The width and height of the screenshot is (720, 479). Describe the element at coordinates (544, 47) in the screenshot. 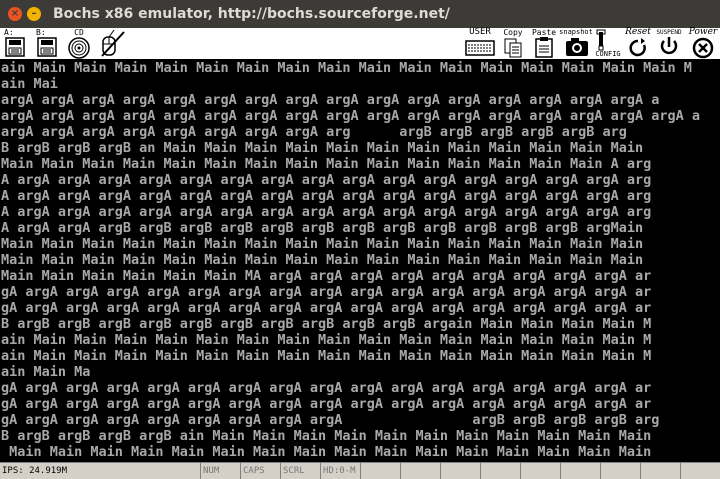

I see `paste-icon` at that location.